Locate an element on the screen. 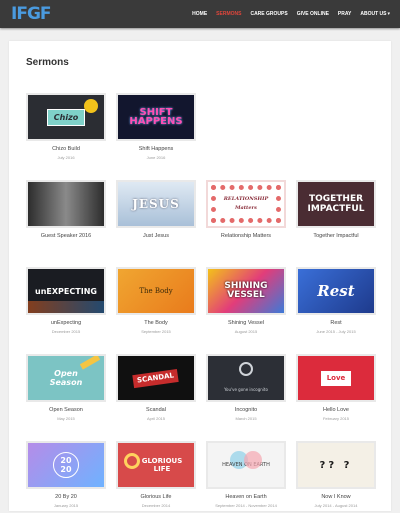  sermon-thumbnail-text: You've gone incognito is located at coordinates (246, 389).